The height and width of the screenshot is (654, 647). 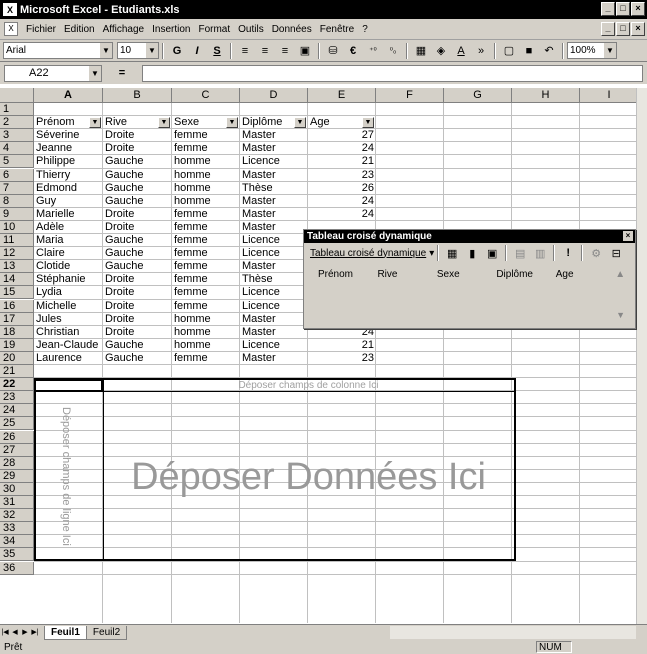 I want to click on font-select: Arial ▼, so click(x=58, y=50).